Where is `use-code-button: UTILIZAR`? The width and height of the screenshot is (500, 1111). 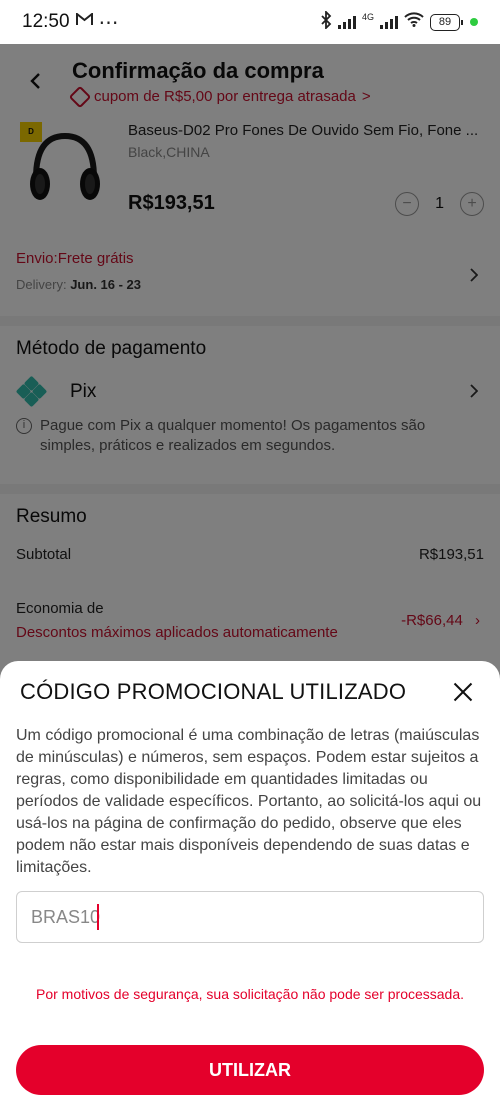 use-code-button: UTILIZAR is located at coordinates (250, 1070).